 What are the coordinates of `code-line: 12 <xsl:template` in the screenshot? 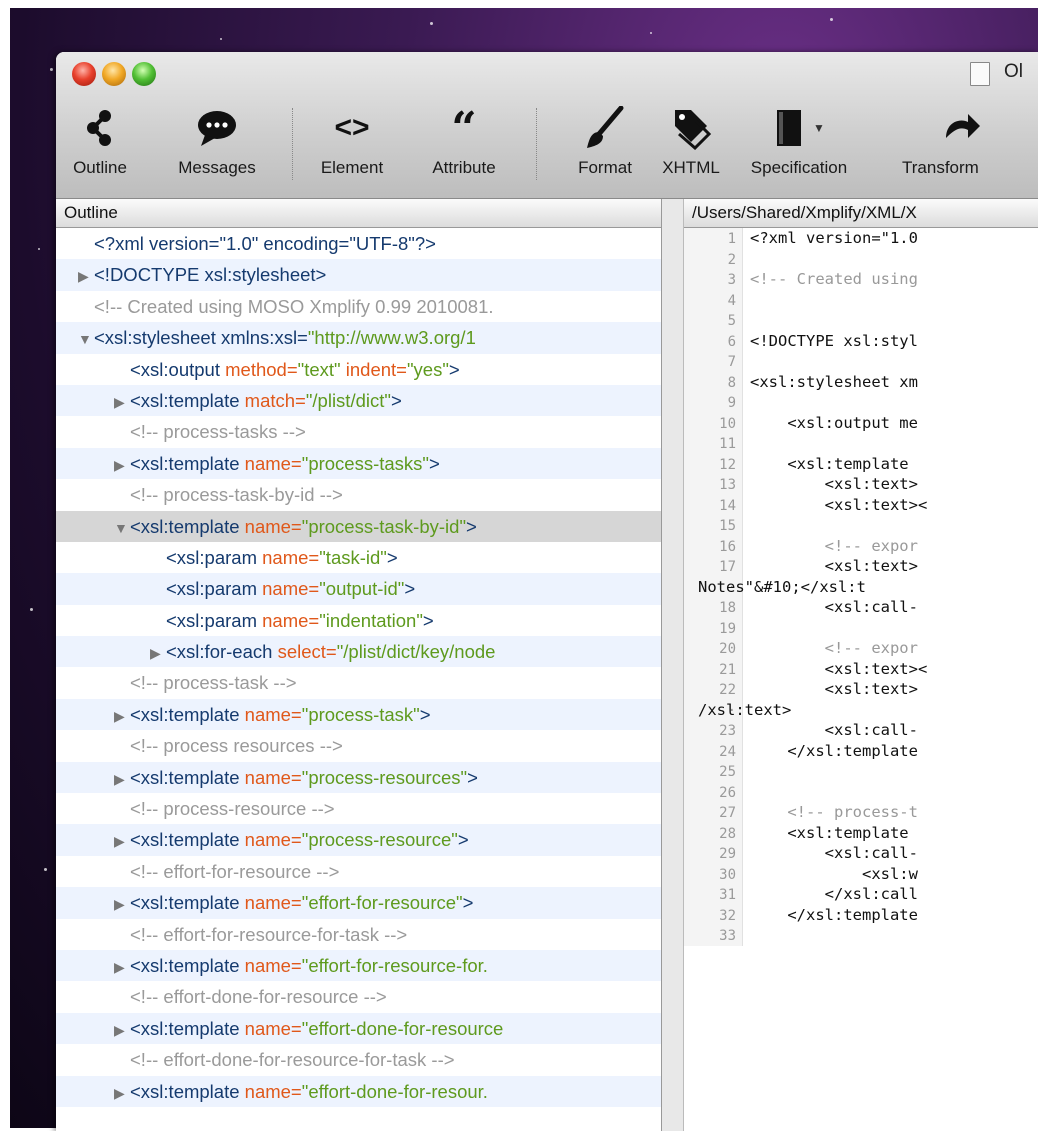 It's located at (861, 464).